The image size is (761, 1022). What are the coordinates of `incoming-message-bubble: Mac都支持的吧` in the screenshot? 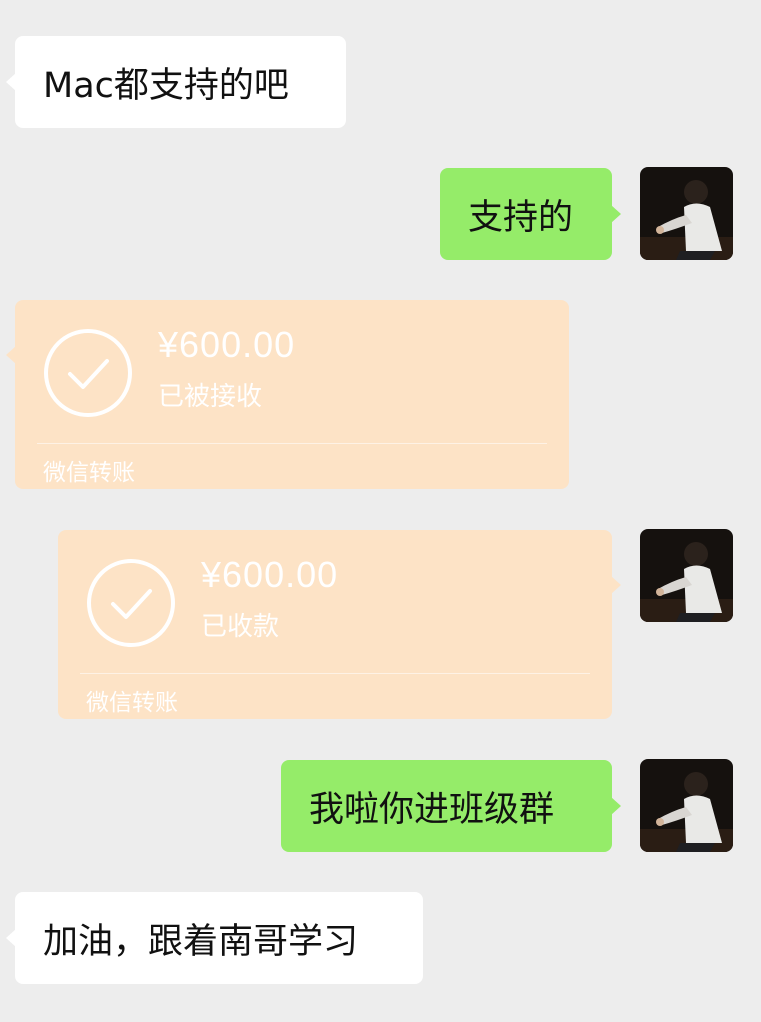 It's located at (176, 82).